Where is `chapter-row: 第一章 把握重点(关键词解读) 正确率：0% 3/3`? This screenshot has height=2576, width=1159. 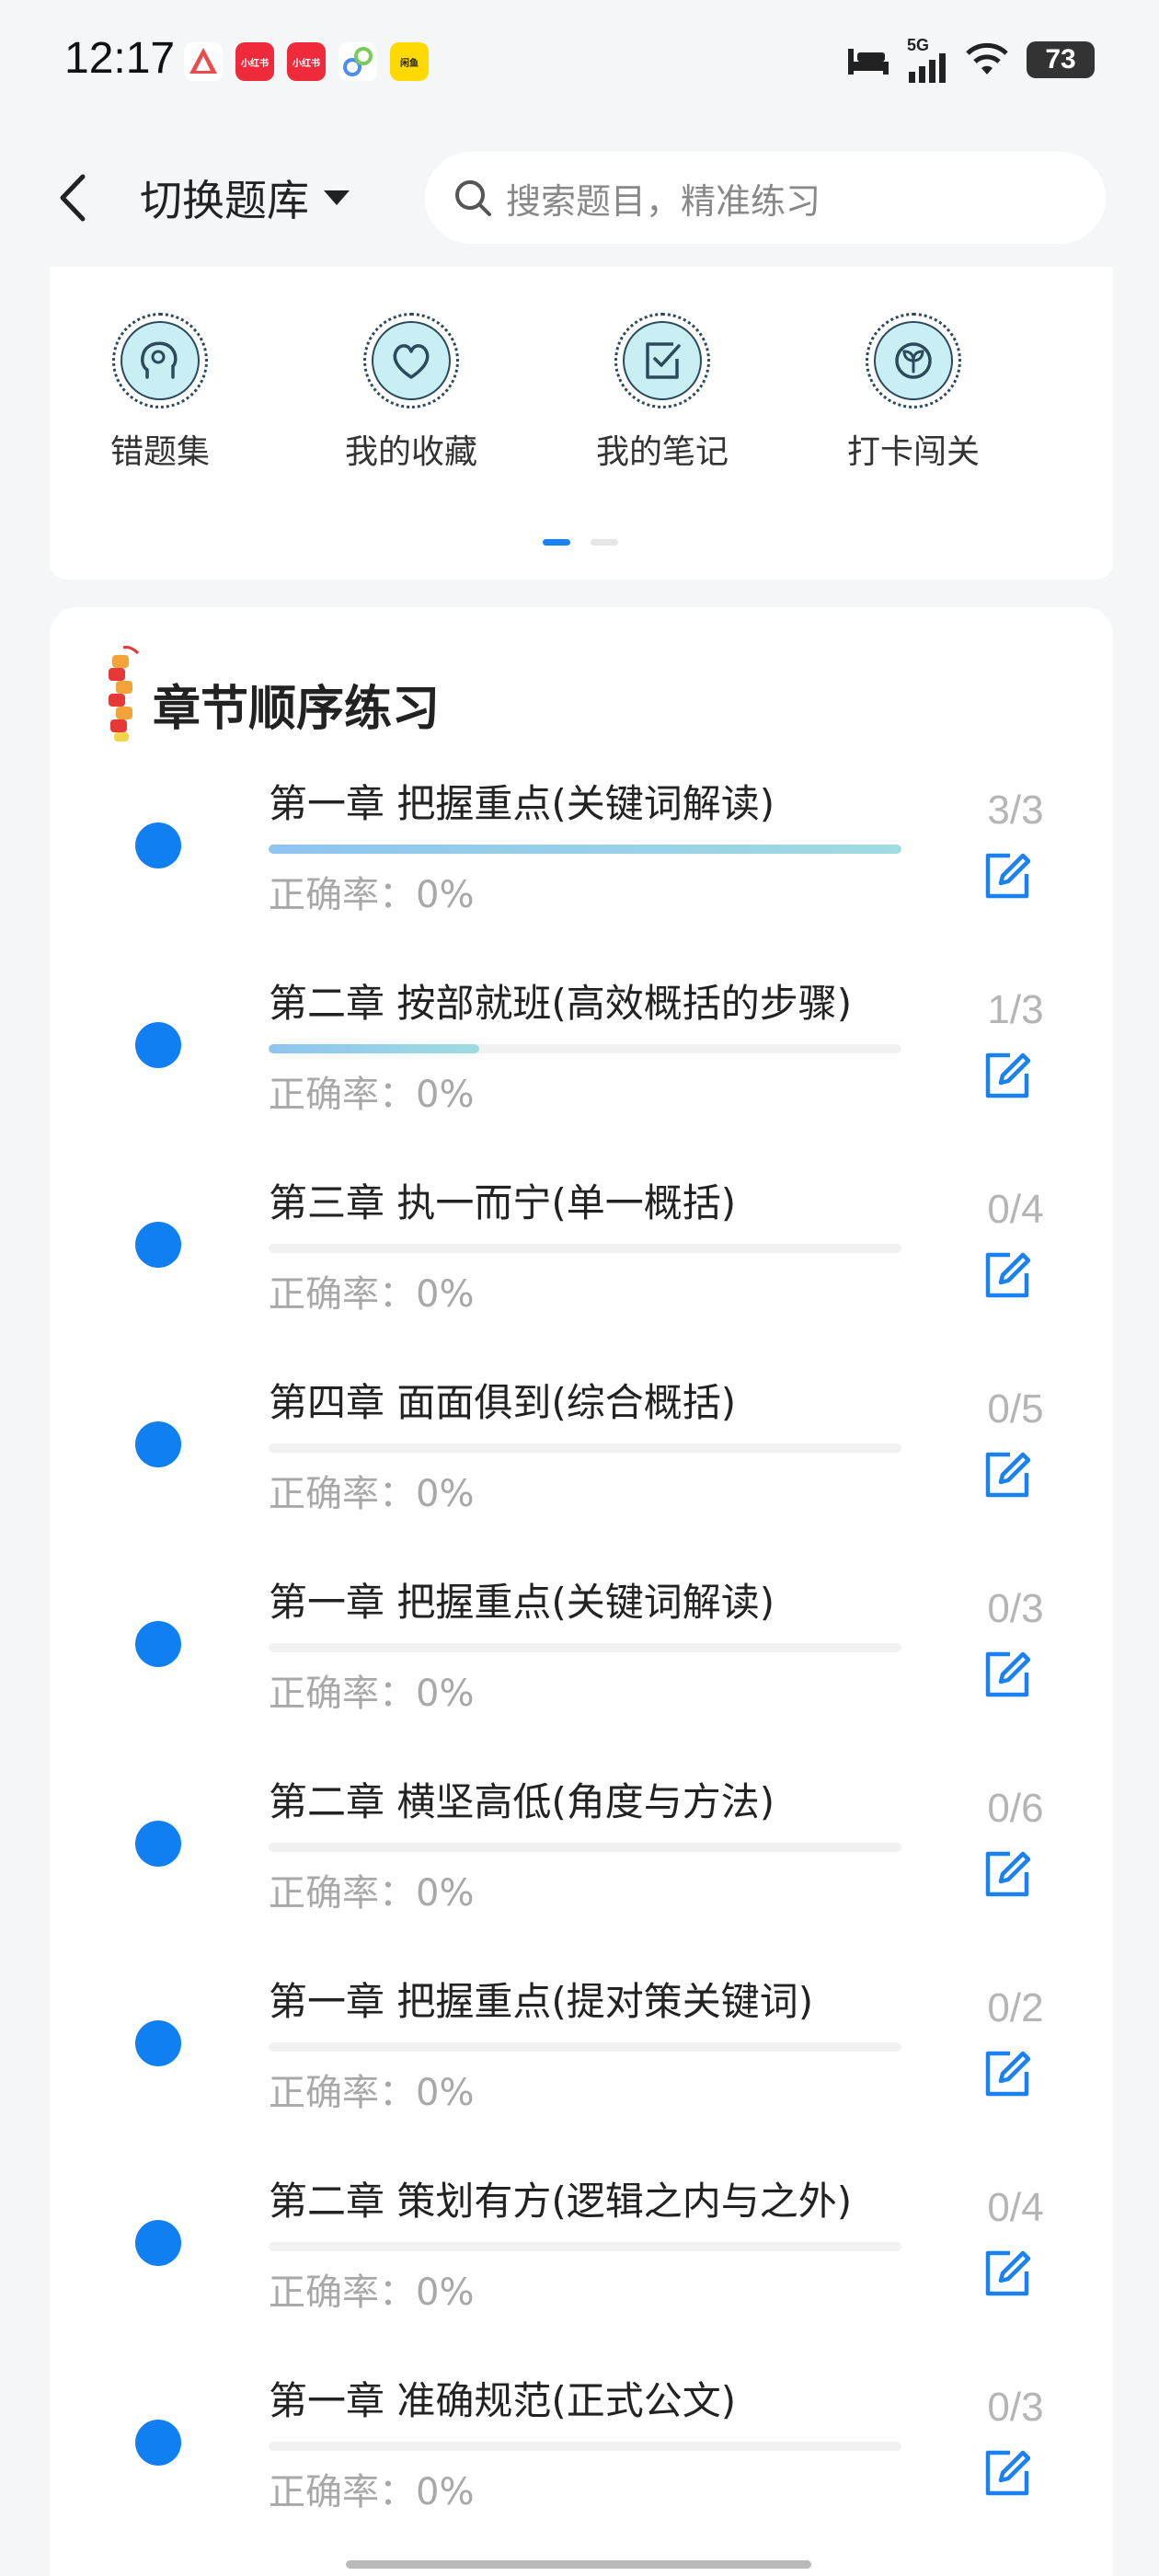
chapter-row: 第一章 把握重点(关键词解读) 正确率：0% 3/3 is located at coordinates (581, 872).